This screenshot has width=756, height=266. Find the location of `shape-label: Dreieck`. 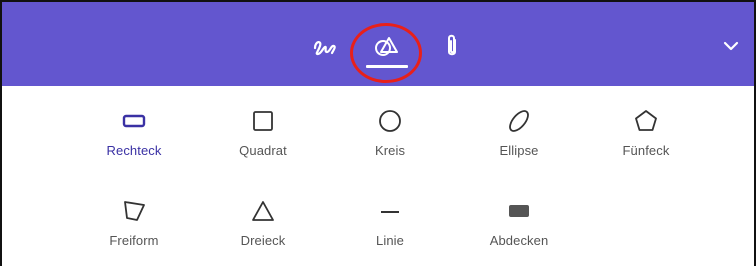

shape-label: Dreieck is located at coordinates (263, 240).